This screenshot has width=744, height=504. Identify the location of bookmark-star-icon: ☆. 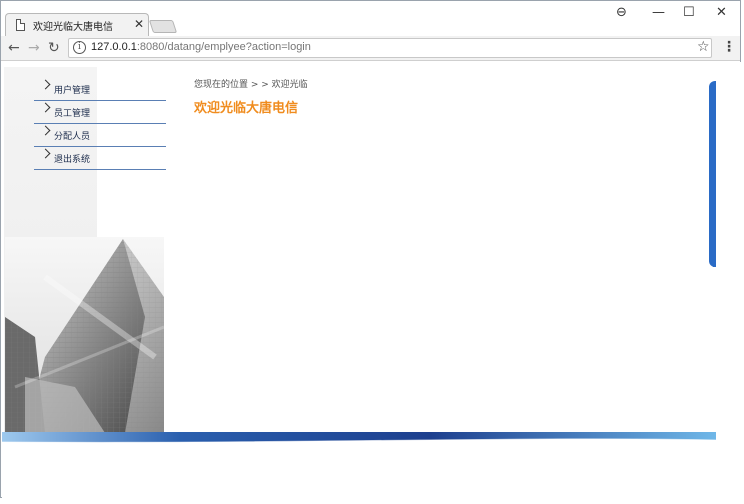
(703, 47).